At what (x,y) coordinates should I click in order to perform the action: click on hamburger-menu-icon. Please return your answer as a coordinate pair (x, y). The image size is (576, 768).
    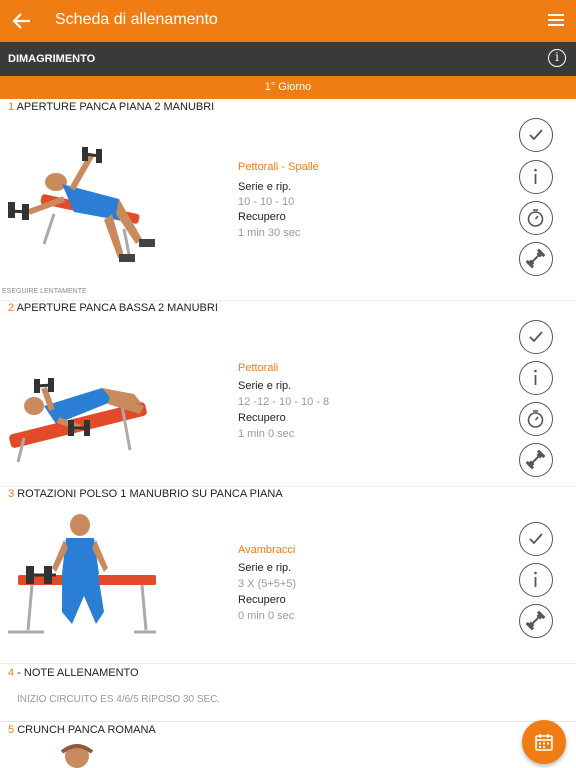
    Looking at the image, I should click on (556, 20).